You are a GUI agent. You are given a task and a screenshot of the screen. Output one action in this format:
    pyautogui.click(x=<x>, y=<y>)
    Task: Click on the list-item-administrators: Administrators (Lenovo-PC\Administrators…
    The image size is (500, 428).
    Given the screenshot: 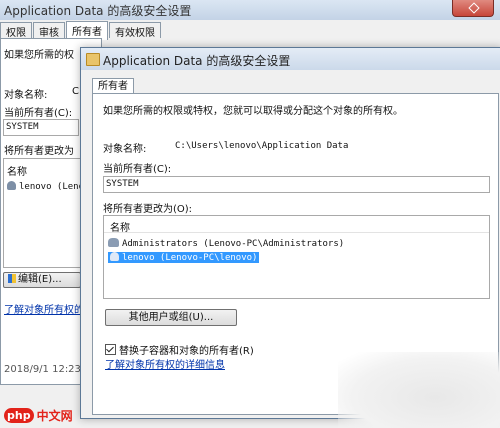 What is the action you would take?
    pyautogui.click(x=226, y=243)
    